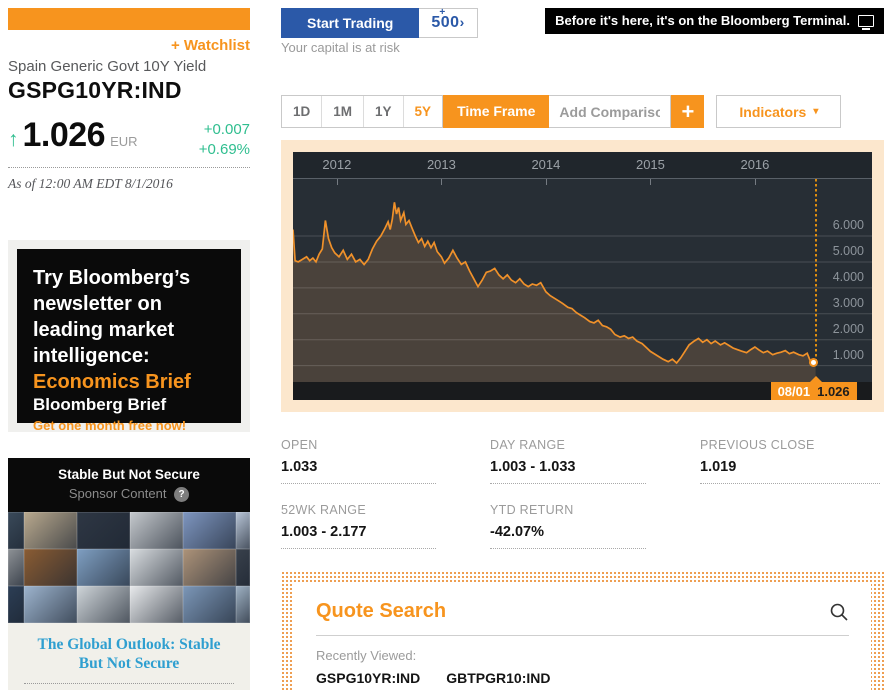 Image resolution: width=893 pixels, height=690 pixels. I want to click on stat-ytd-return: YTD RETURN -42.07%, so click(595, 526).